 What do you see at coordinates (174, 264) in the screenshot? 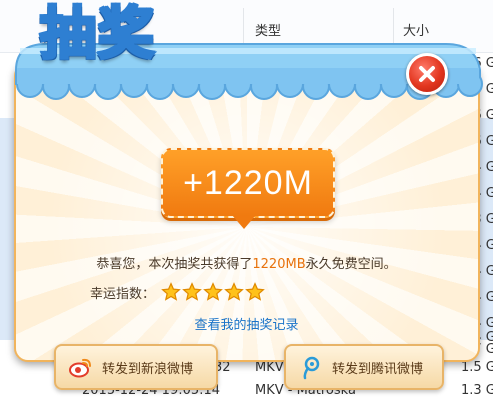
I see `congrats-prefix: 恭喜您，本次抽奖共获得了` at bounding box center [174, 264].